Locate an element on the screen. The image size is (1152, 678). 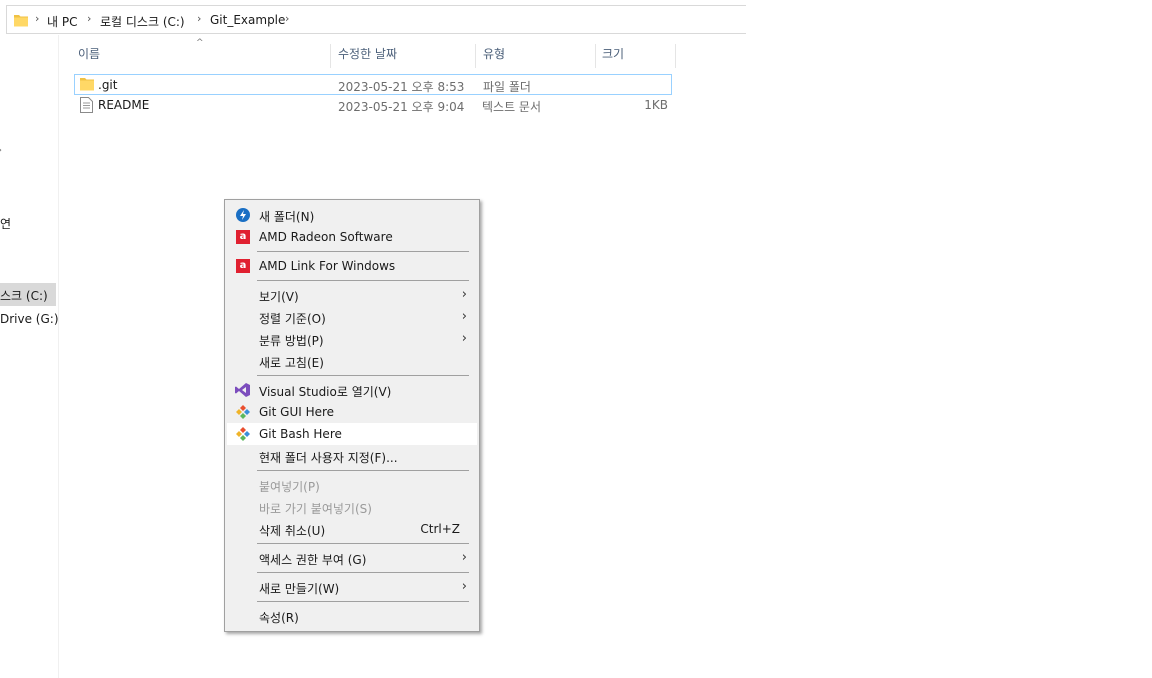
menu-label: 새로 고침(E) is located at coordinates (291, 363).